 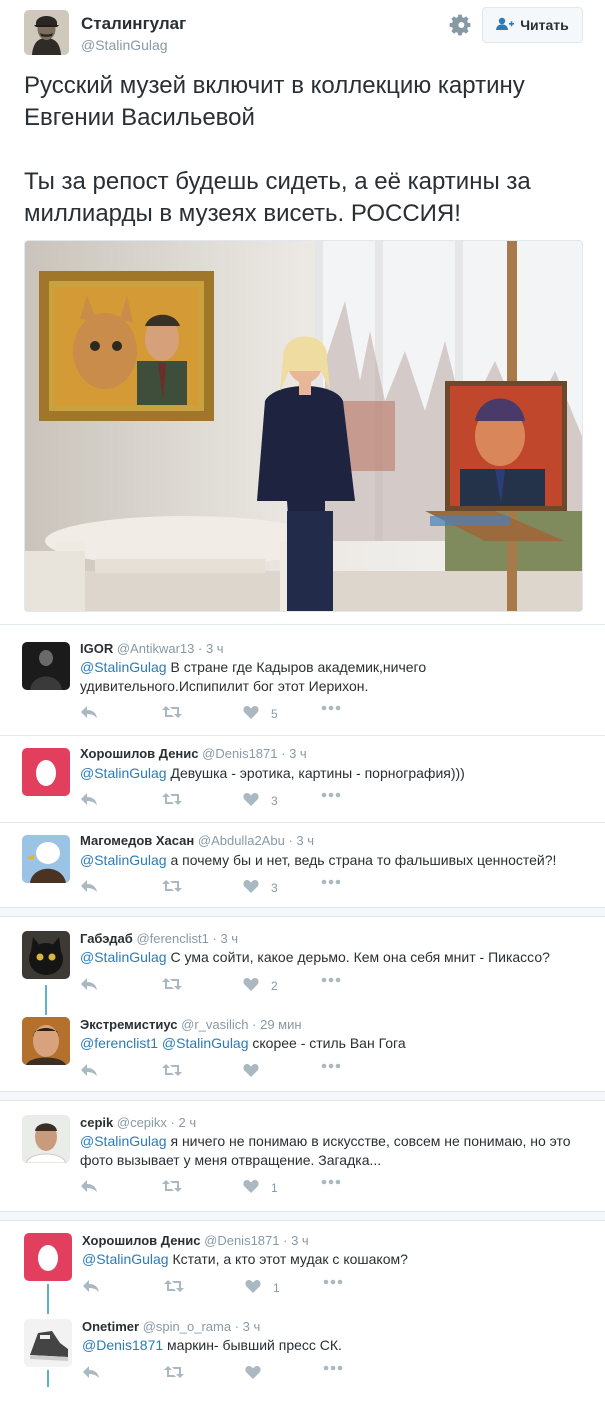 I want to click on heart-icon, so click(x=253, y=1287).